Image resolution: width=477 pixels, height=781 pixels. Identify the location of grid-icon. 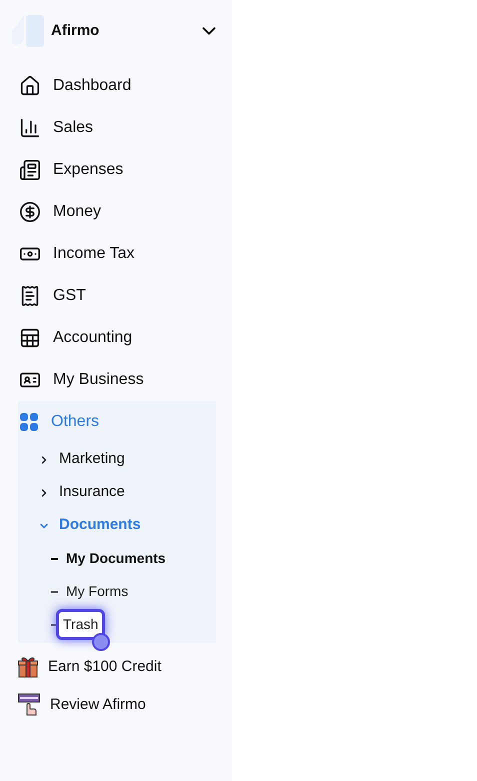
(29, 422).